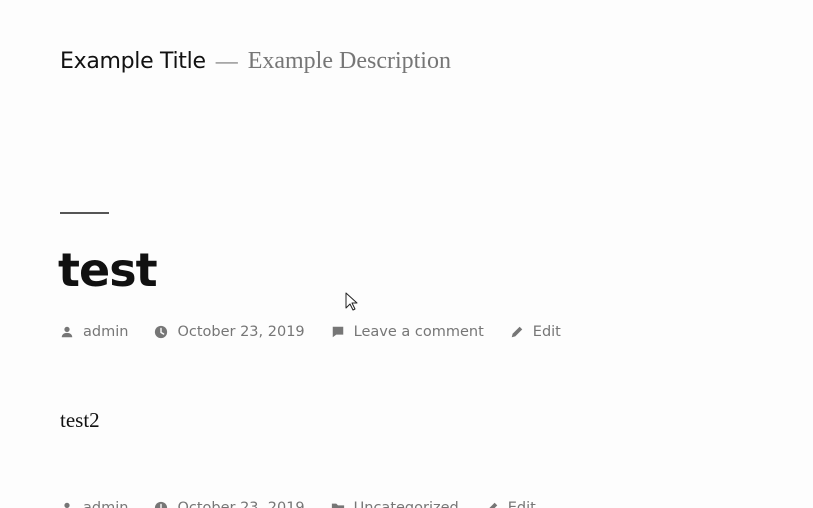 This screenshot has width=813, height=508. I want to click on post-comments: Leave a comment, so click(407, 332).